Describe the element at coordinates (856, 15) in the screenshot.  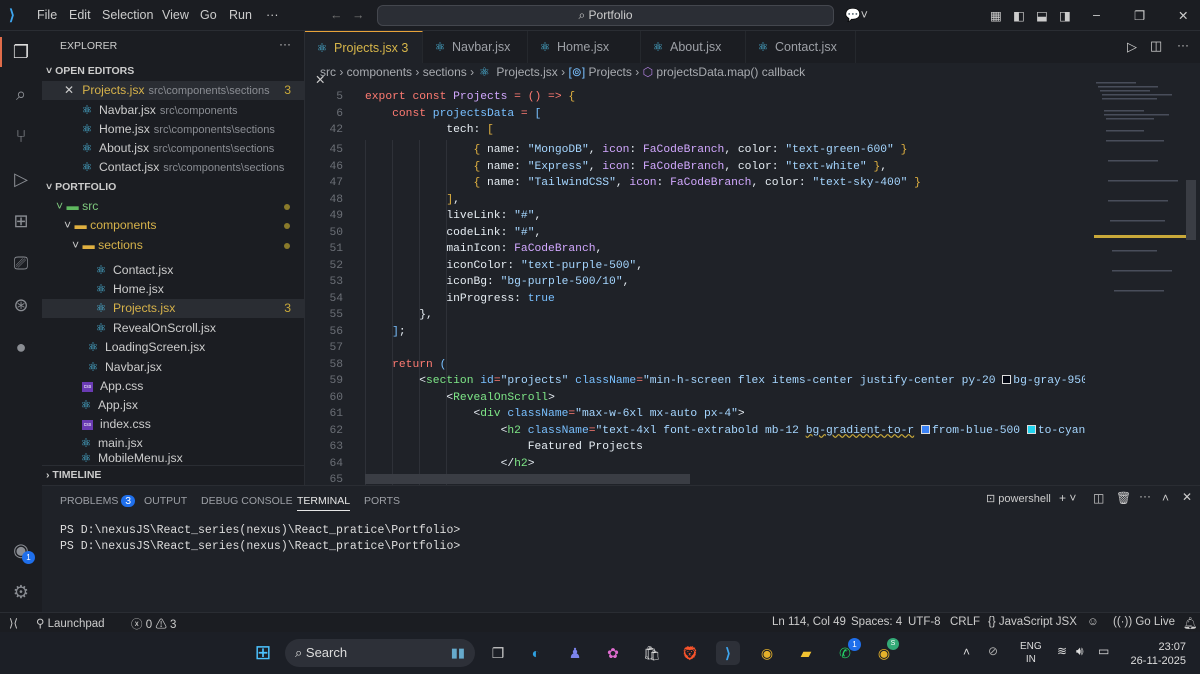
I see `copilot-icon: 💬˅` at that location.